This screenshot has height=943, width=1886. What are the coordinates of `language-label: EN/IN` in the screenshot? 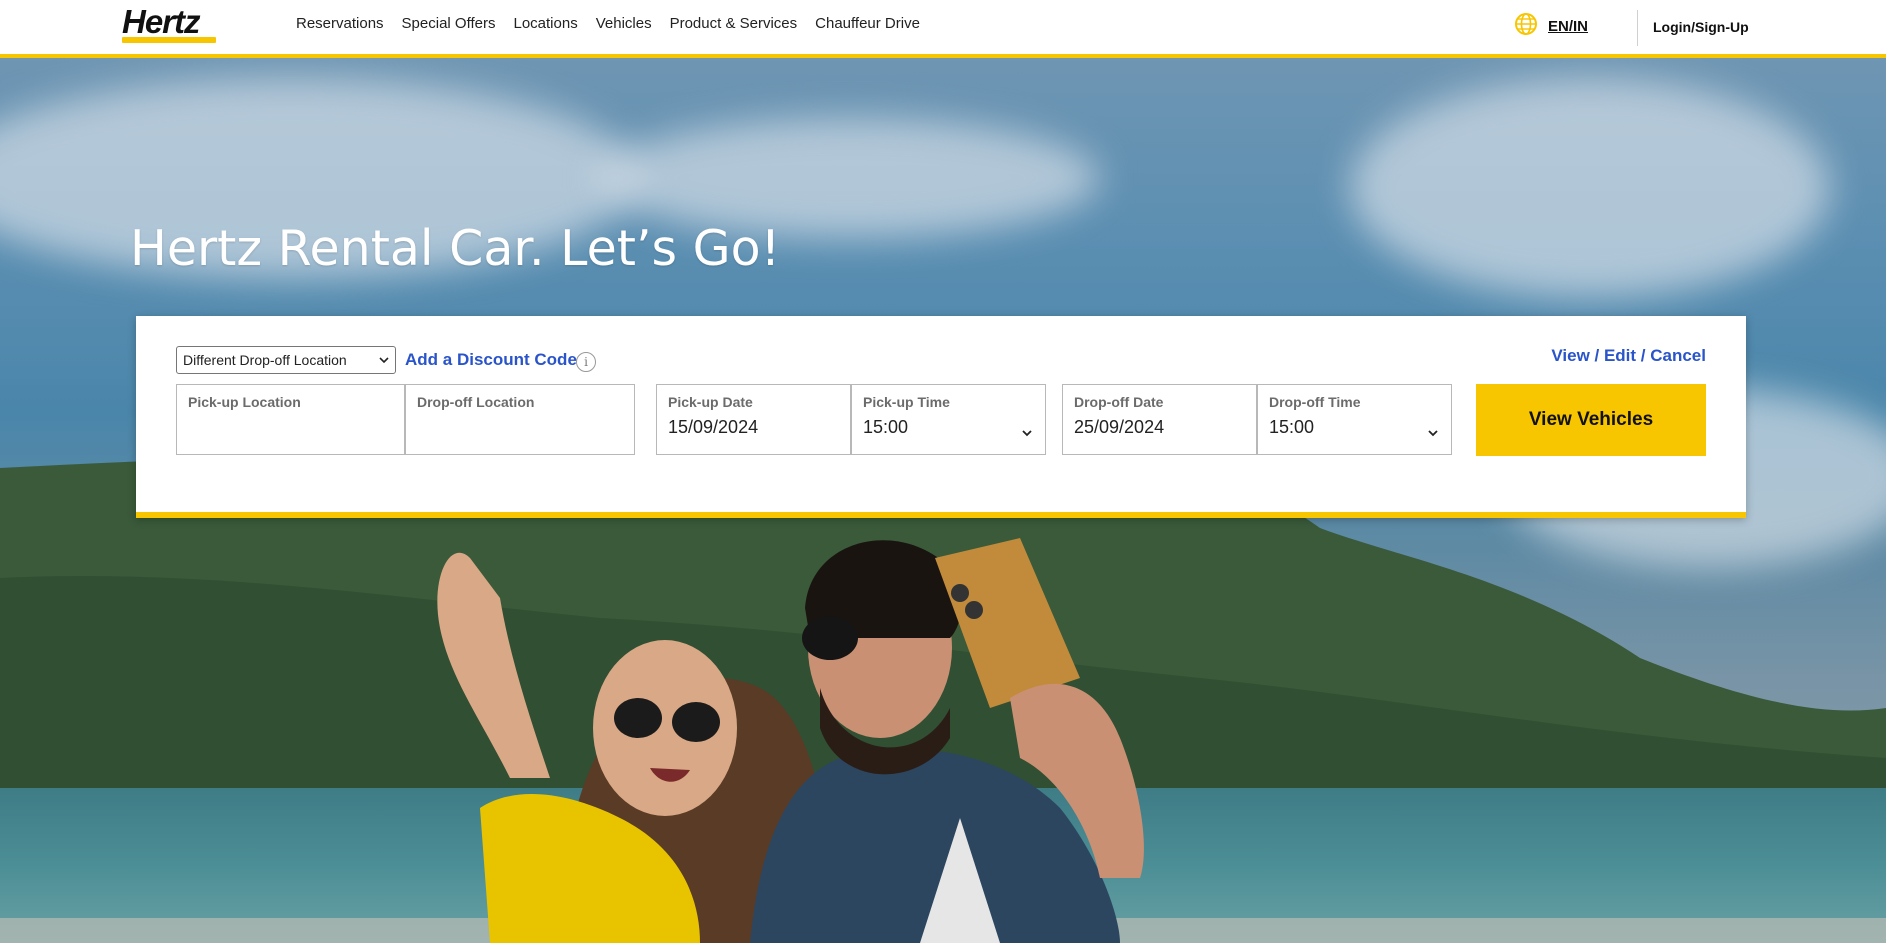 It's located at (1568, 26).